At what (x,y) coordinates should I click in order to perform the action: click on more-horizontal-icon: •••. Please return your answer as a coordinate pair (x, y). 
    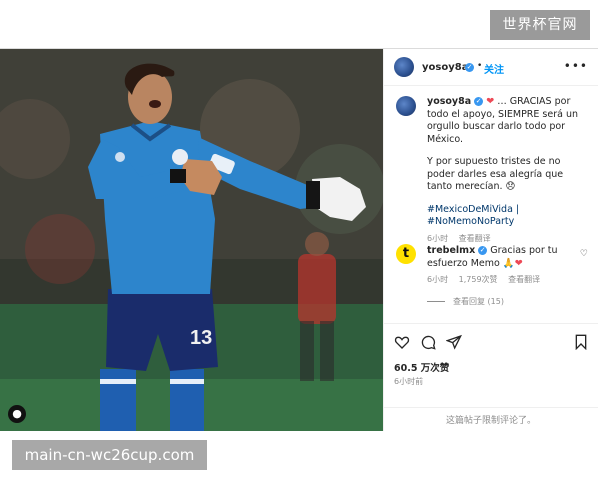
    Looking at the image, I should click on (576, 66).